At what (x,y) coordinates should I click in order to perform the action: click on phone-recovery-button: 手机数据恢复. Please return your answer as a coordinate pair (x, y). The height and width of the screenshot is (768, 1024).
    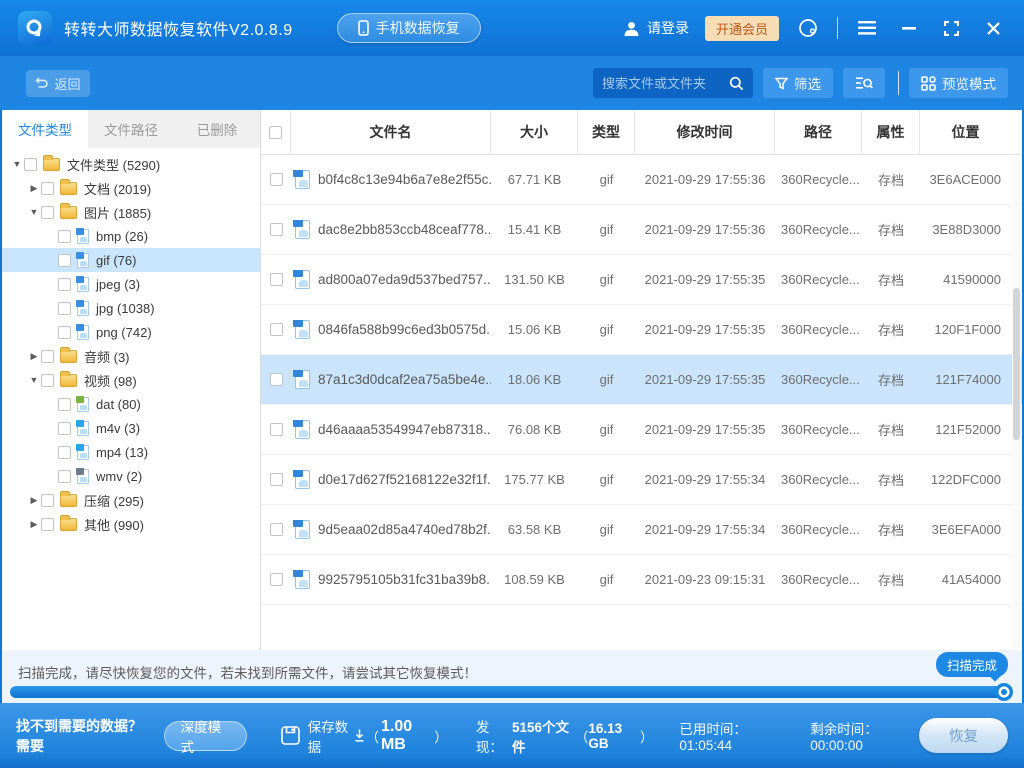
    Looking at the image, I should click on (408, 28).